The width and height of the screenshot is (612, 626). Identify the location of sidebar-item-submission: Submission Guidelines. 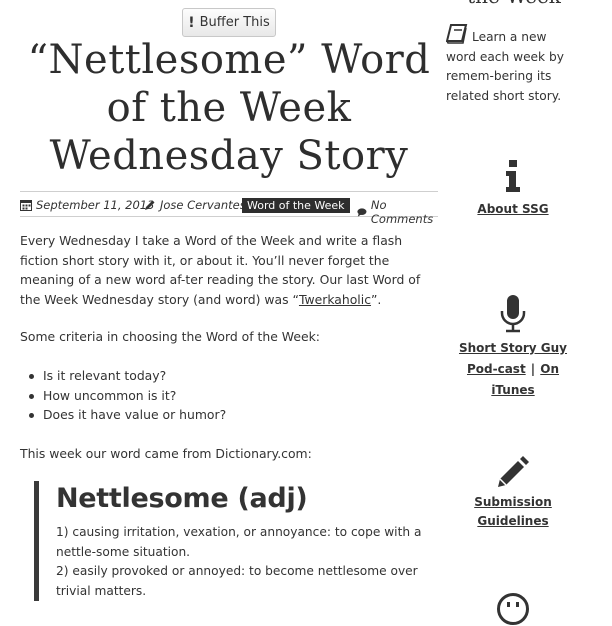
(513, 493).